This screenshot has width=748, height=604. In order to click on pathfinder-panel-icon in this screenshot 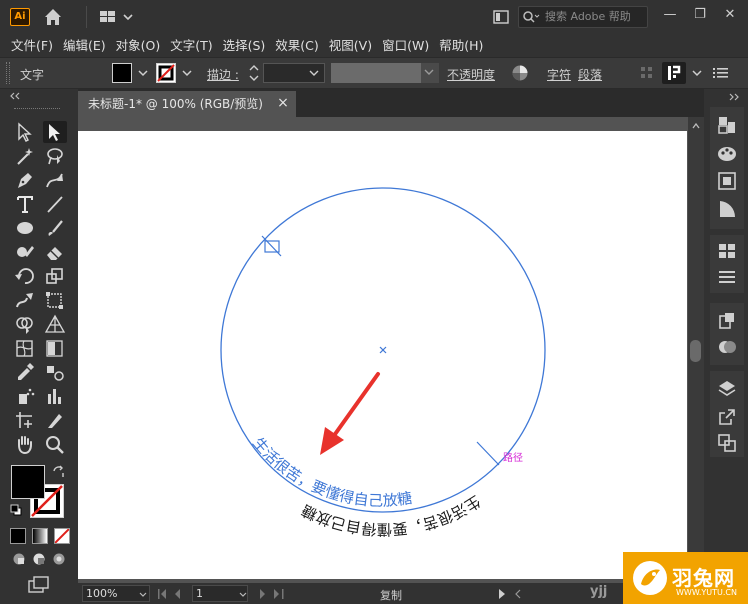, I will do `click(727, 347)`.